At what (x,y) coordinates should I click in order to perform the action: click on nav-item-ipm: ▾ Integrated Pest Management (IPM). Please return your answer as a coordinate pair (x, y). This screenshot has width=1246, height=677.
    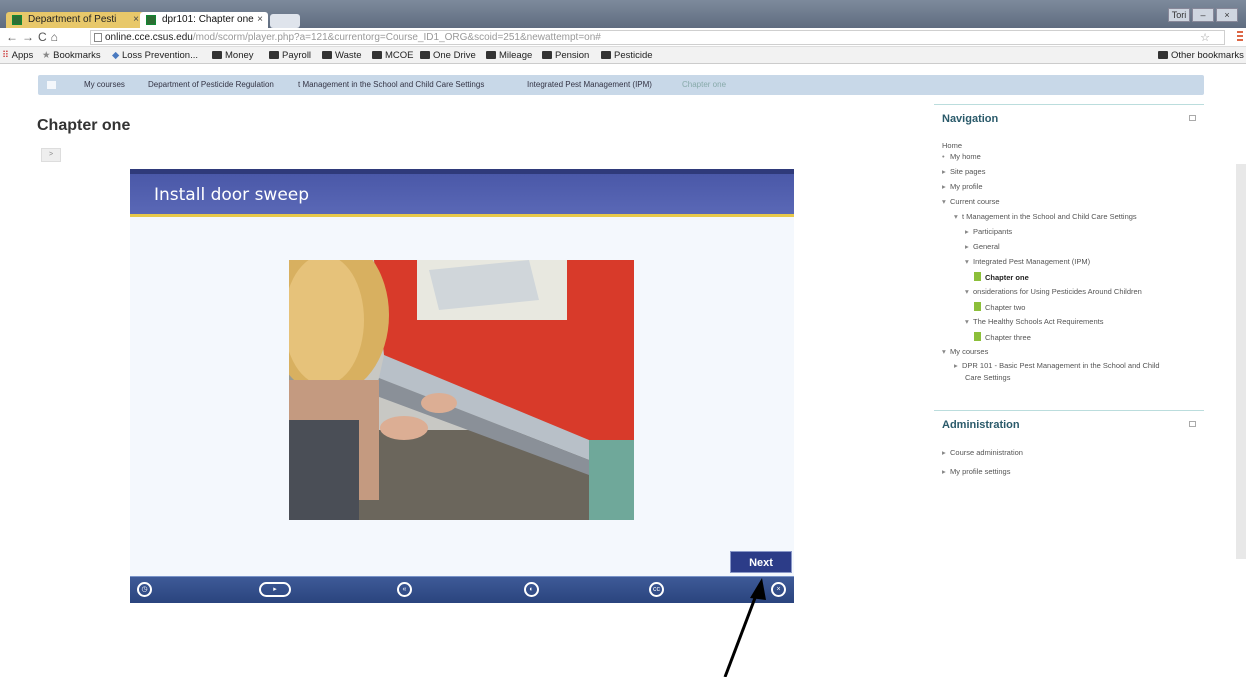
    Looking at the image, I should click on (1027, 262).